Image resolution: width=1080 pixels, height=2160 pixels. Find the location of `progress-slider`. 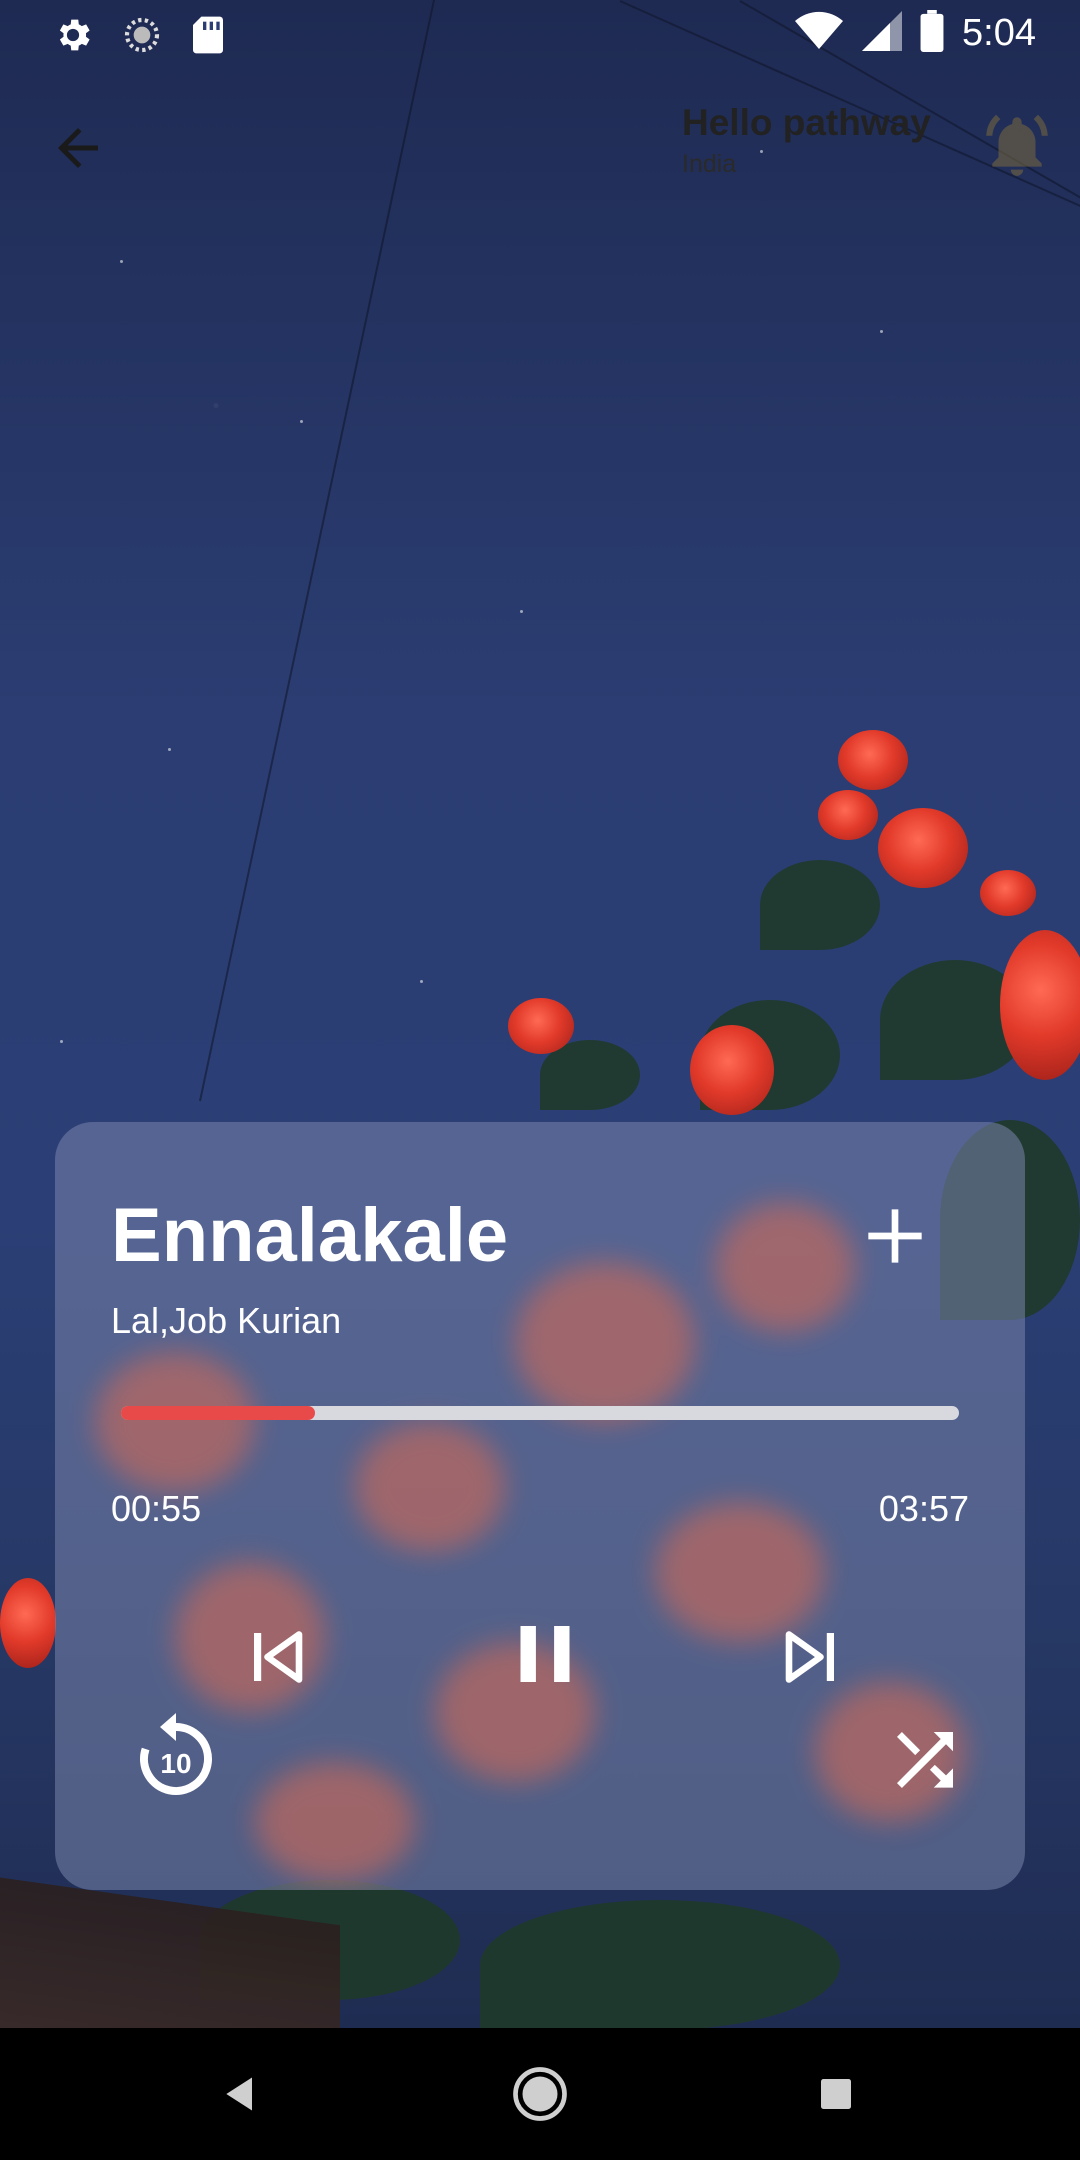

progress-slider is located at coordinates (540, 1413).